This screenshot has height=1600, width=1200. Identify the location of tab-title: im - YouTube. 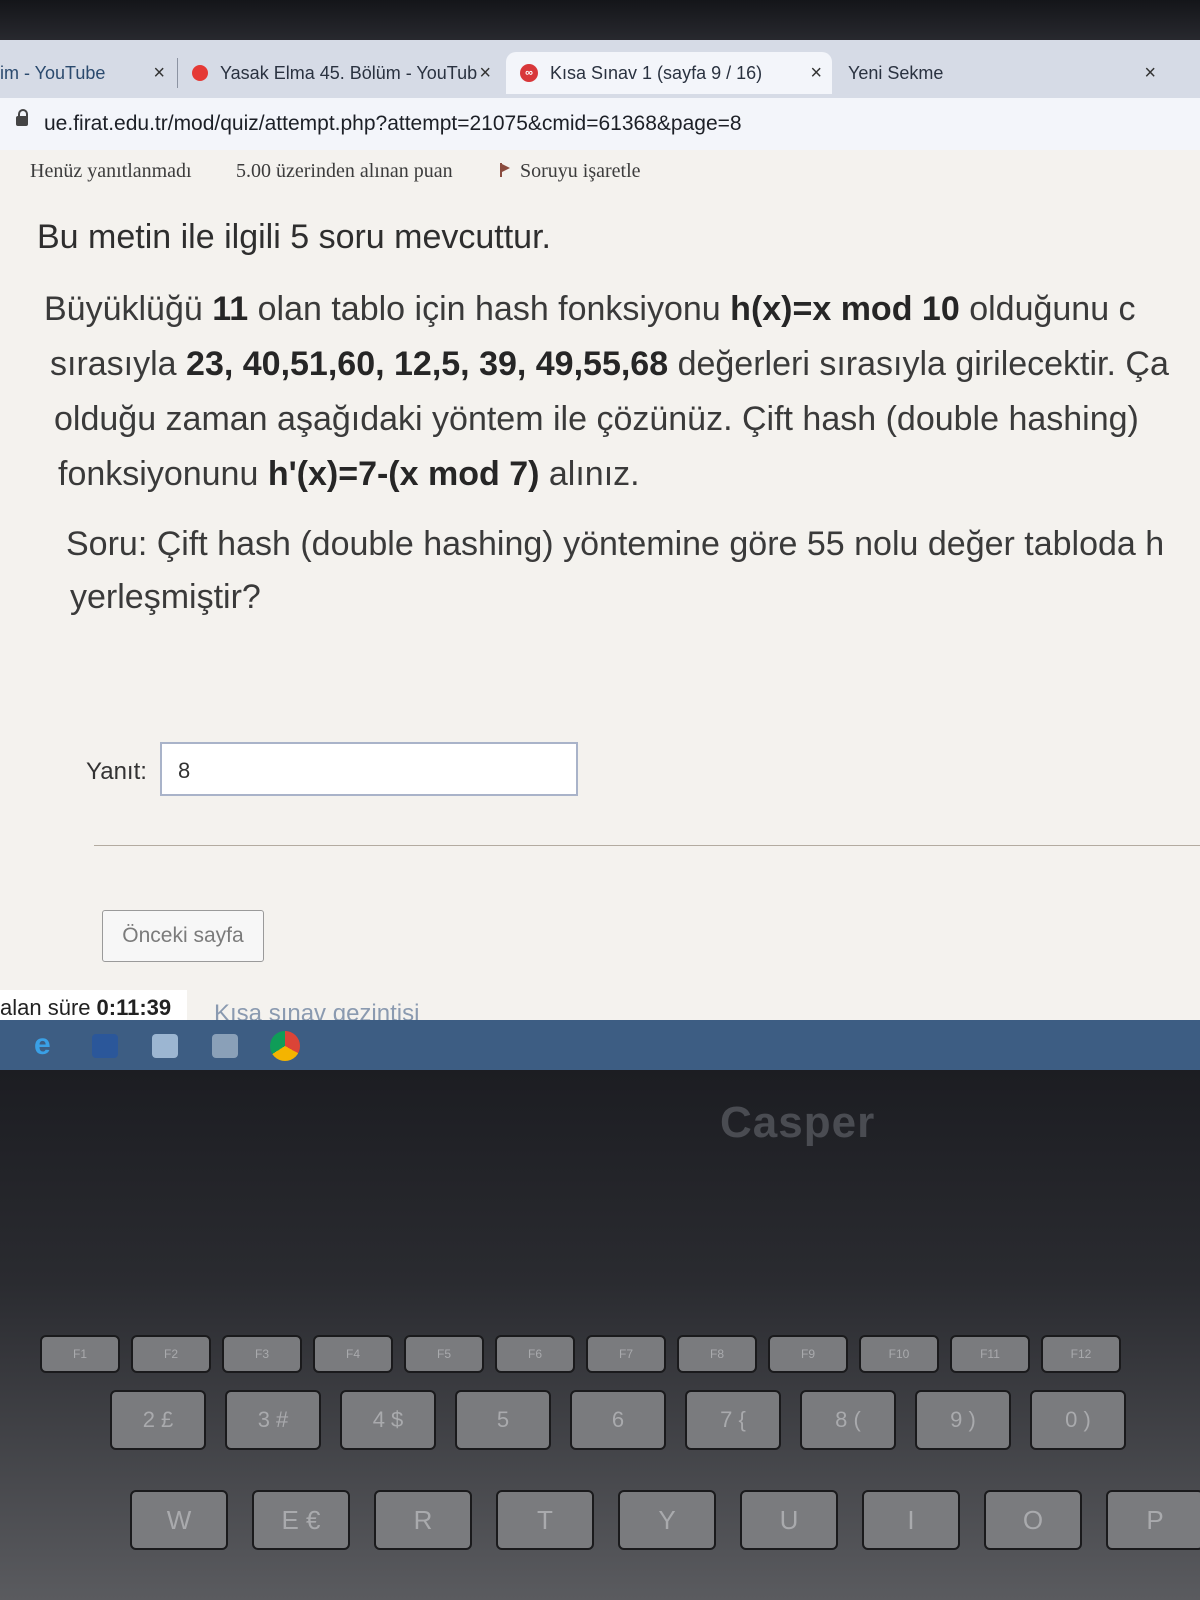
(53, 72).